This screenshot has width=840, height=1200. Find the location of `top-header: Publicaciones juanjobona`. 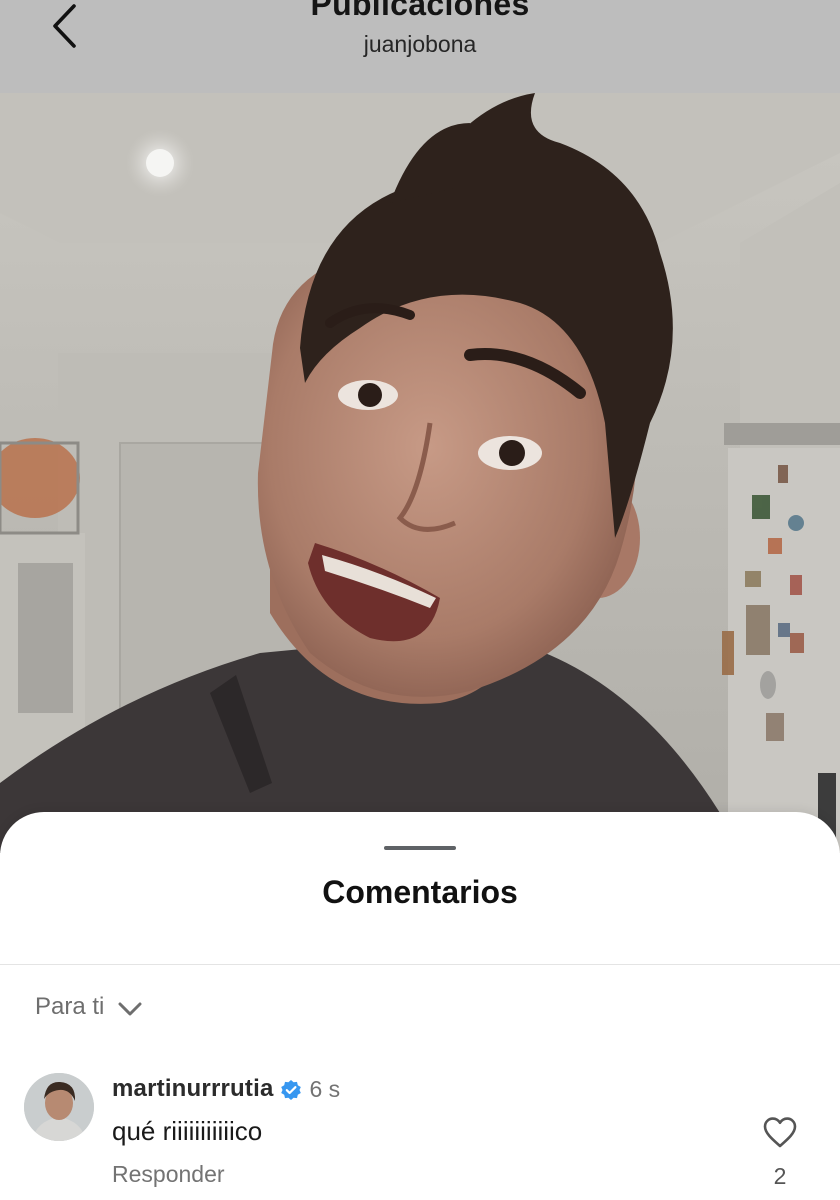

top-header: Publicaciones juanjobona is located at coordinates (420, 46).